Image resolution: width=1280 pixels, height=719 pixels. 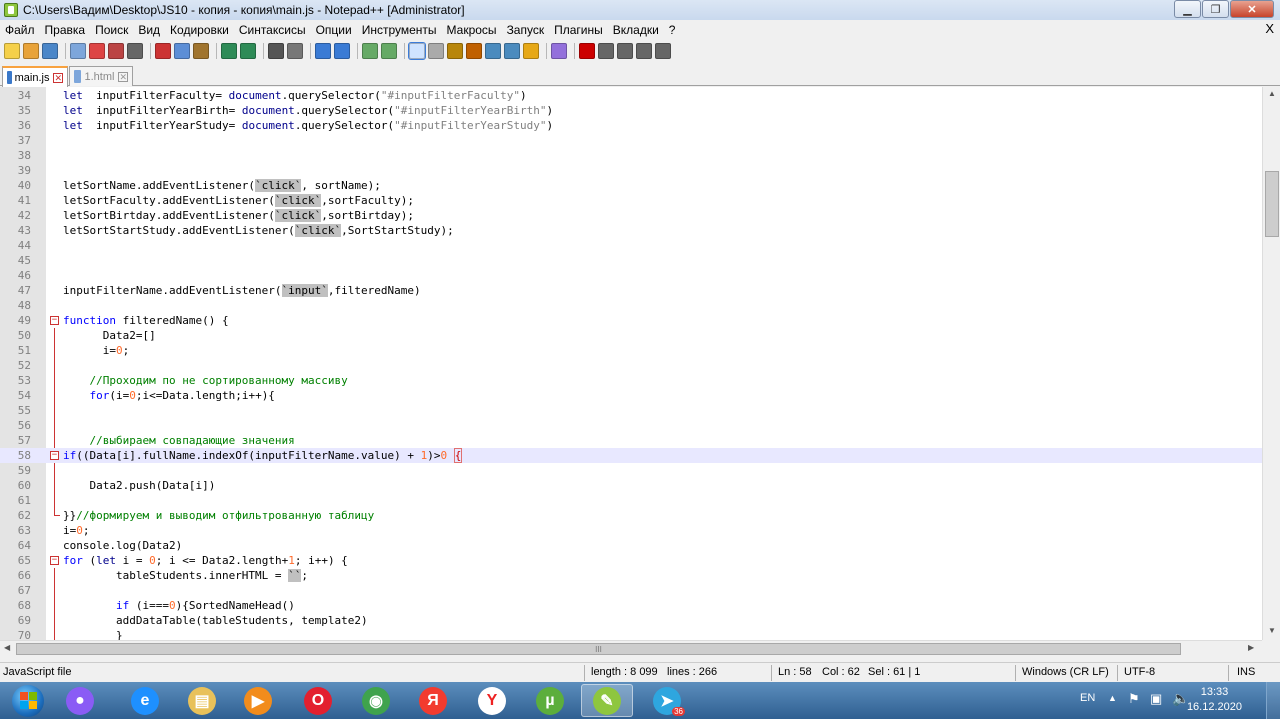 I want to click on save-macro-icon, so click(x=663, y=51).